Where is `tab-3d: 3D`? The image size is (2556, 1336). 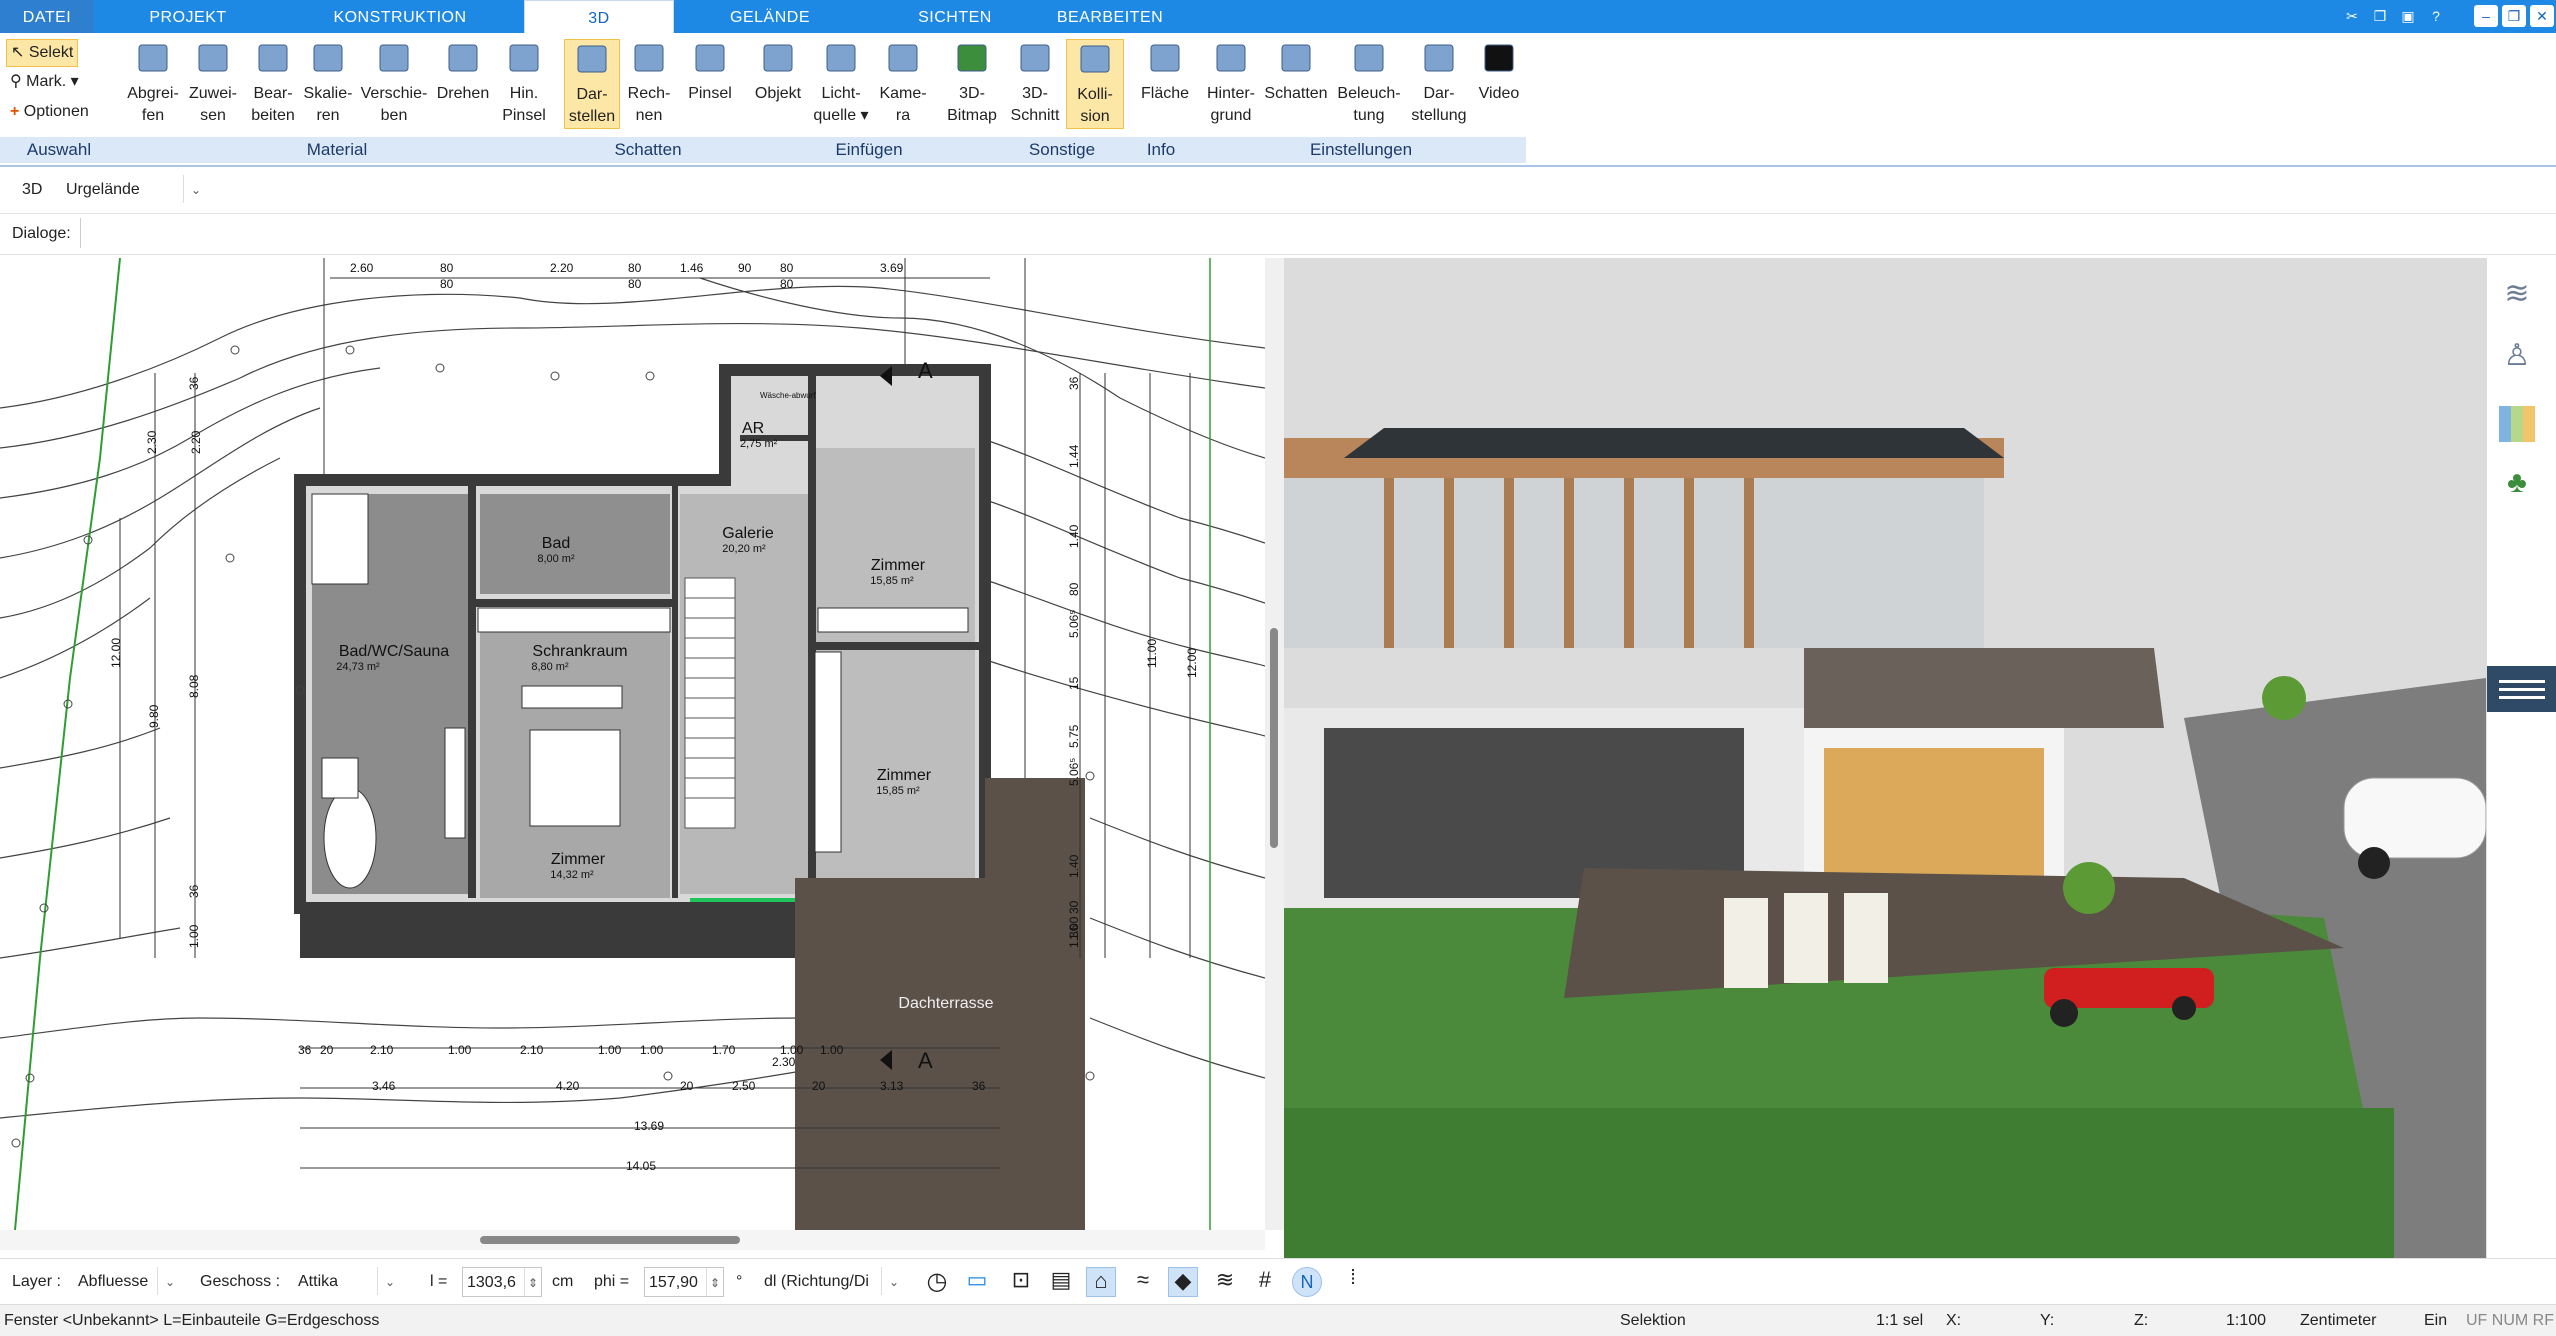 tab-3d: 3D is located at coordinates (599, 17).